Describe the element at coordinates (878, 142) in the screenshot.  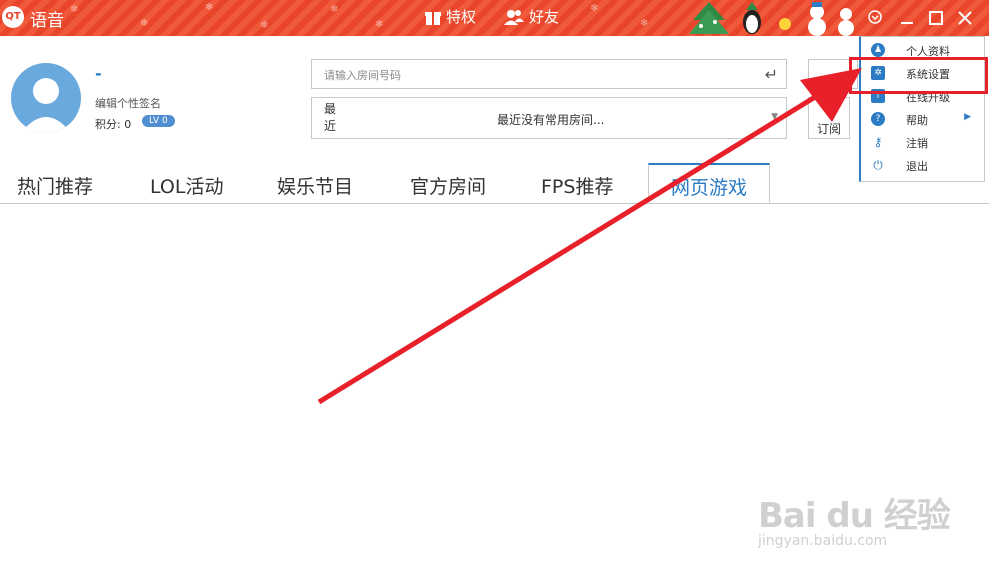
I see `key-icon: ⚷` at that location.